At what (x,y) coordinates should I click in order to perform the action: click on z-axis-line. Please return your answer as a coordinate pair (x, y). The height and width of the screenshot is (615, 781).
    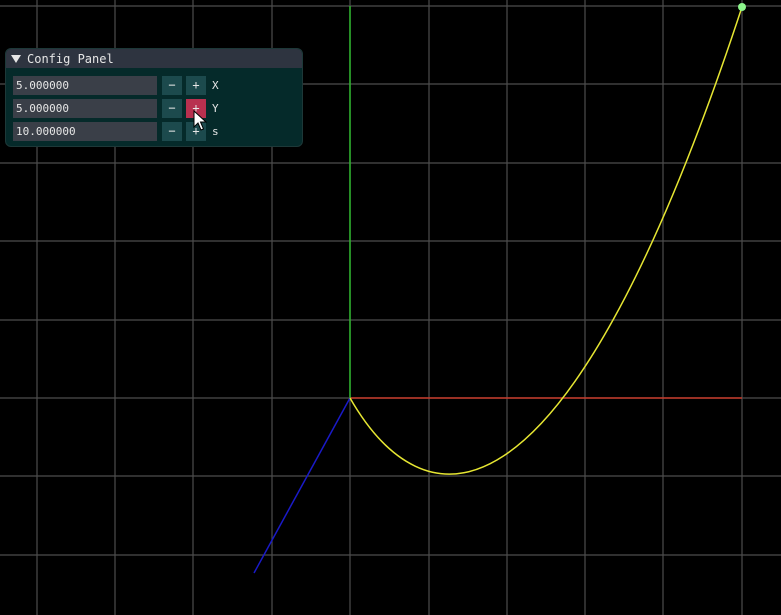
    Looking at the image, I should click on (302, 485).